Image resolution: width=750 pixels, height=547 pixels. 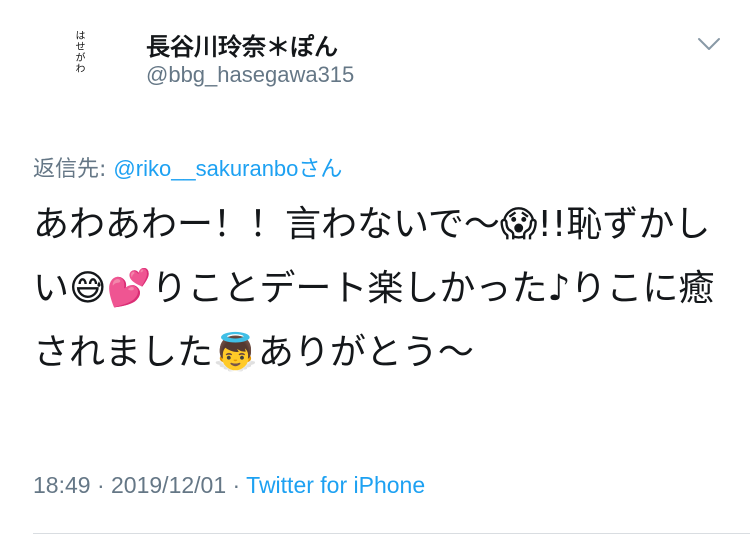 What do you see at coordinates (62, 485) in the screenshot?
I see `tweet-time: 18:49` at bounding box center [62, 485].